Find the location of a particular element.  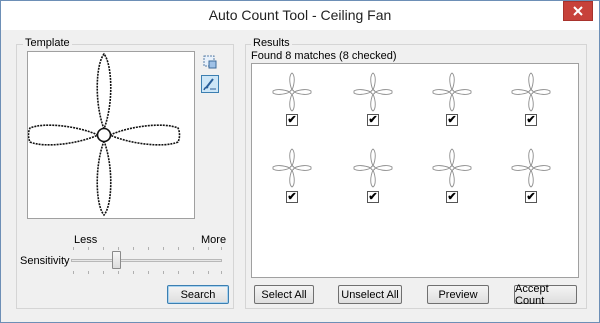

close-button is located at coordinates (578, 11).